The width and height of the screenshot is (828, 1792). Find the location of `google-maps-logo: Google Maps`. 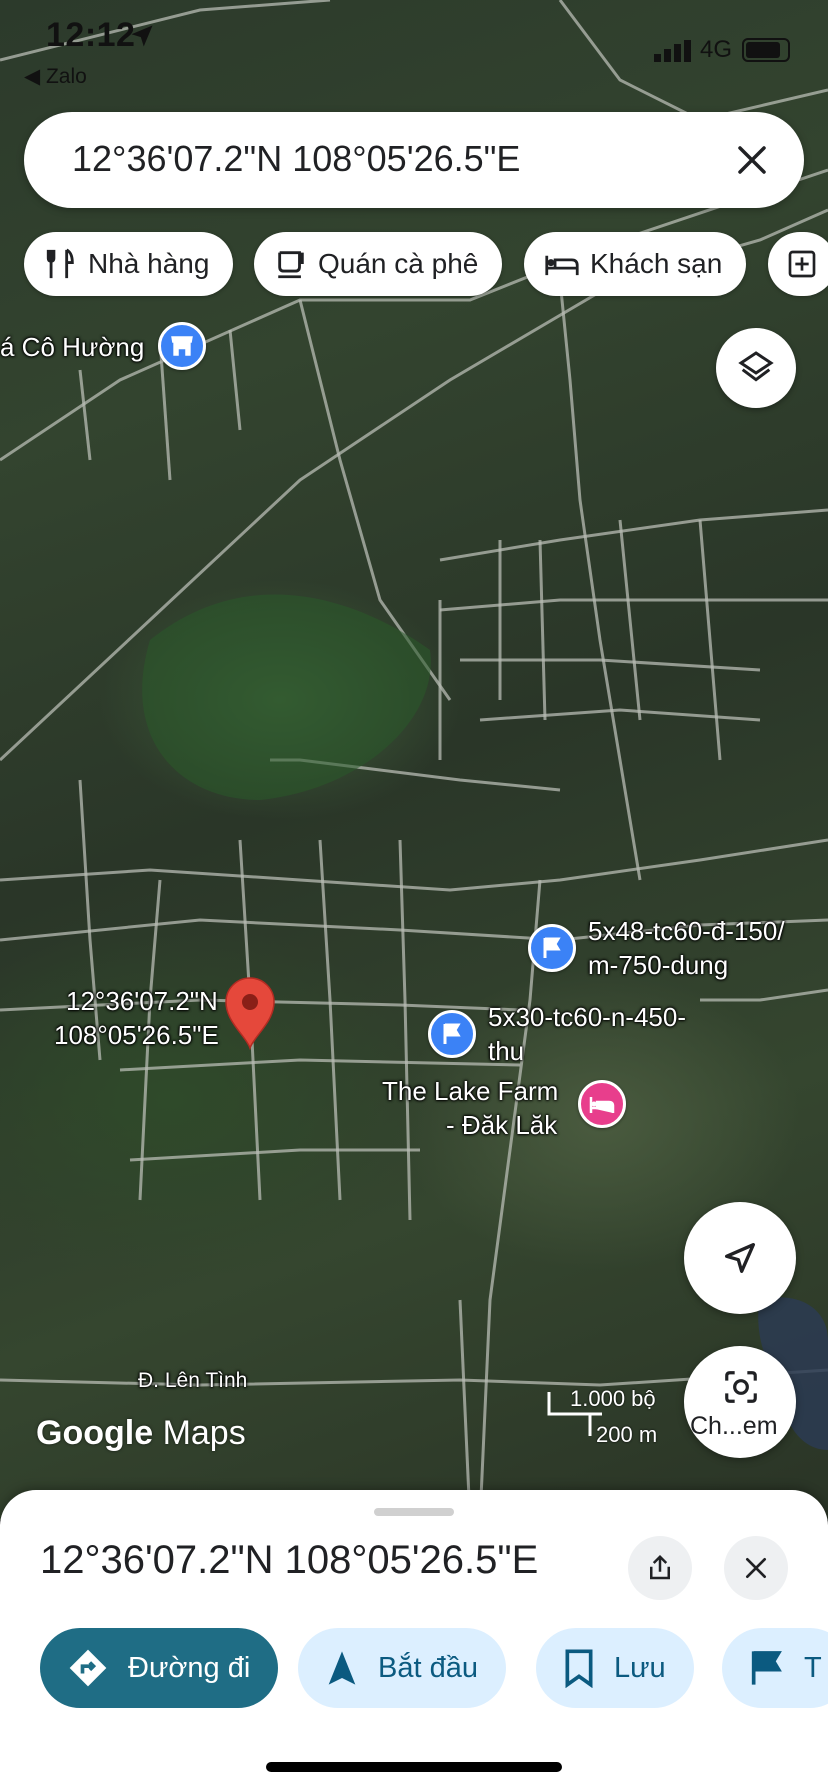

google-maps-logo: Google Maps is located at coordinates (141, 1433).